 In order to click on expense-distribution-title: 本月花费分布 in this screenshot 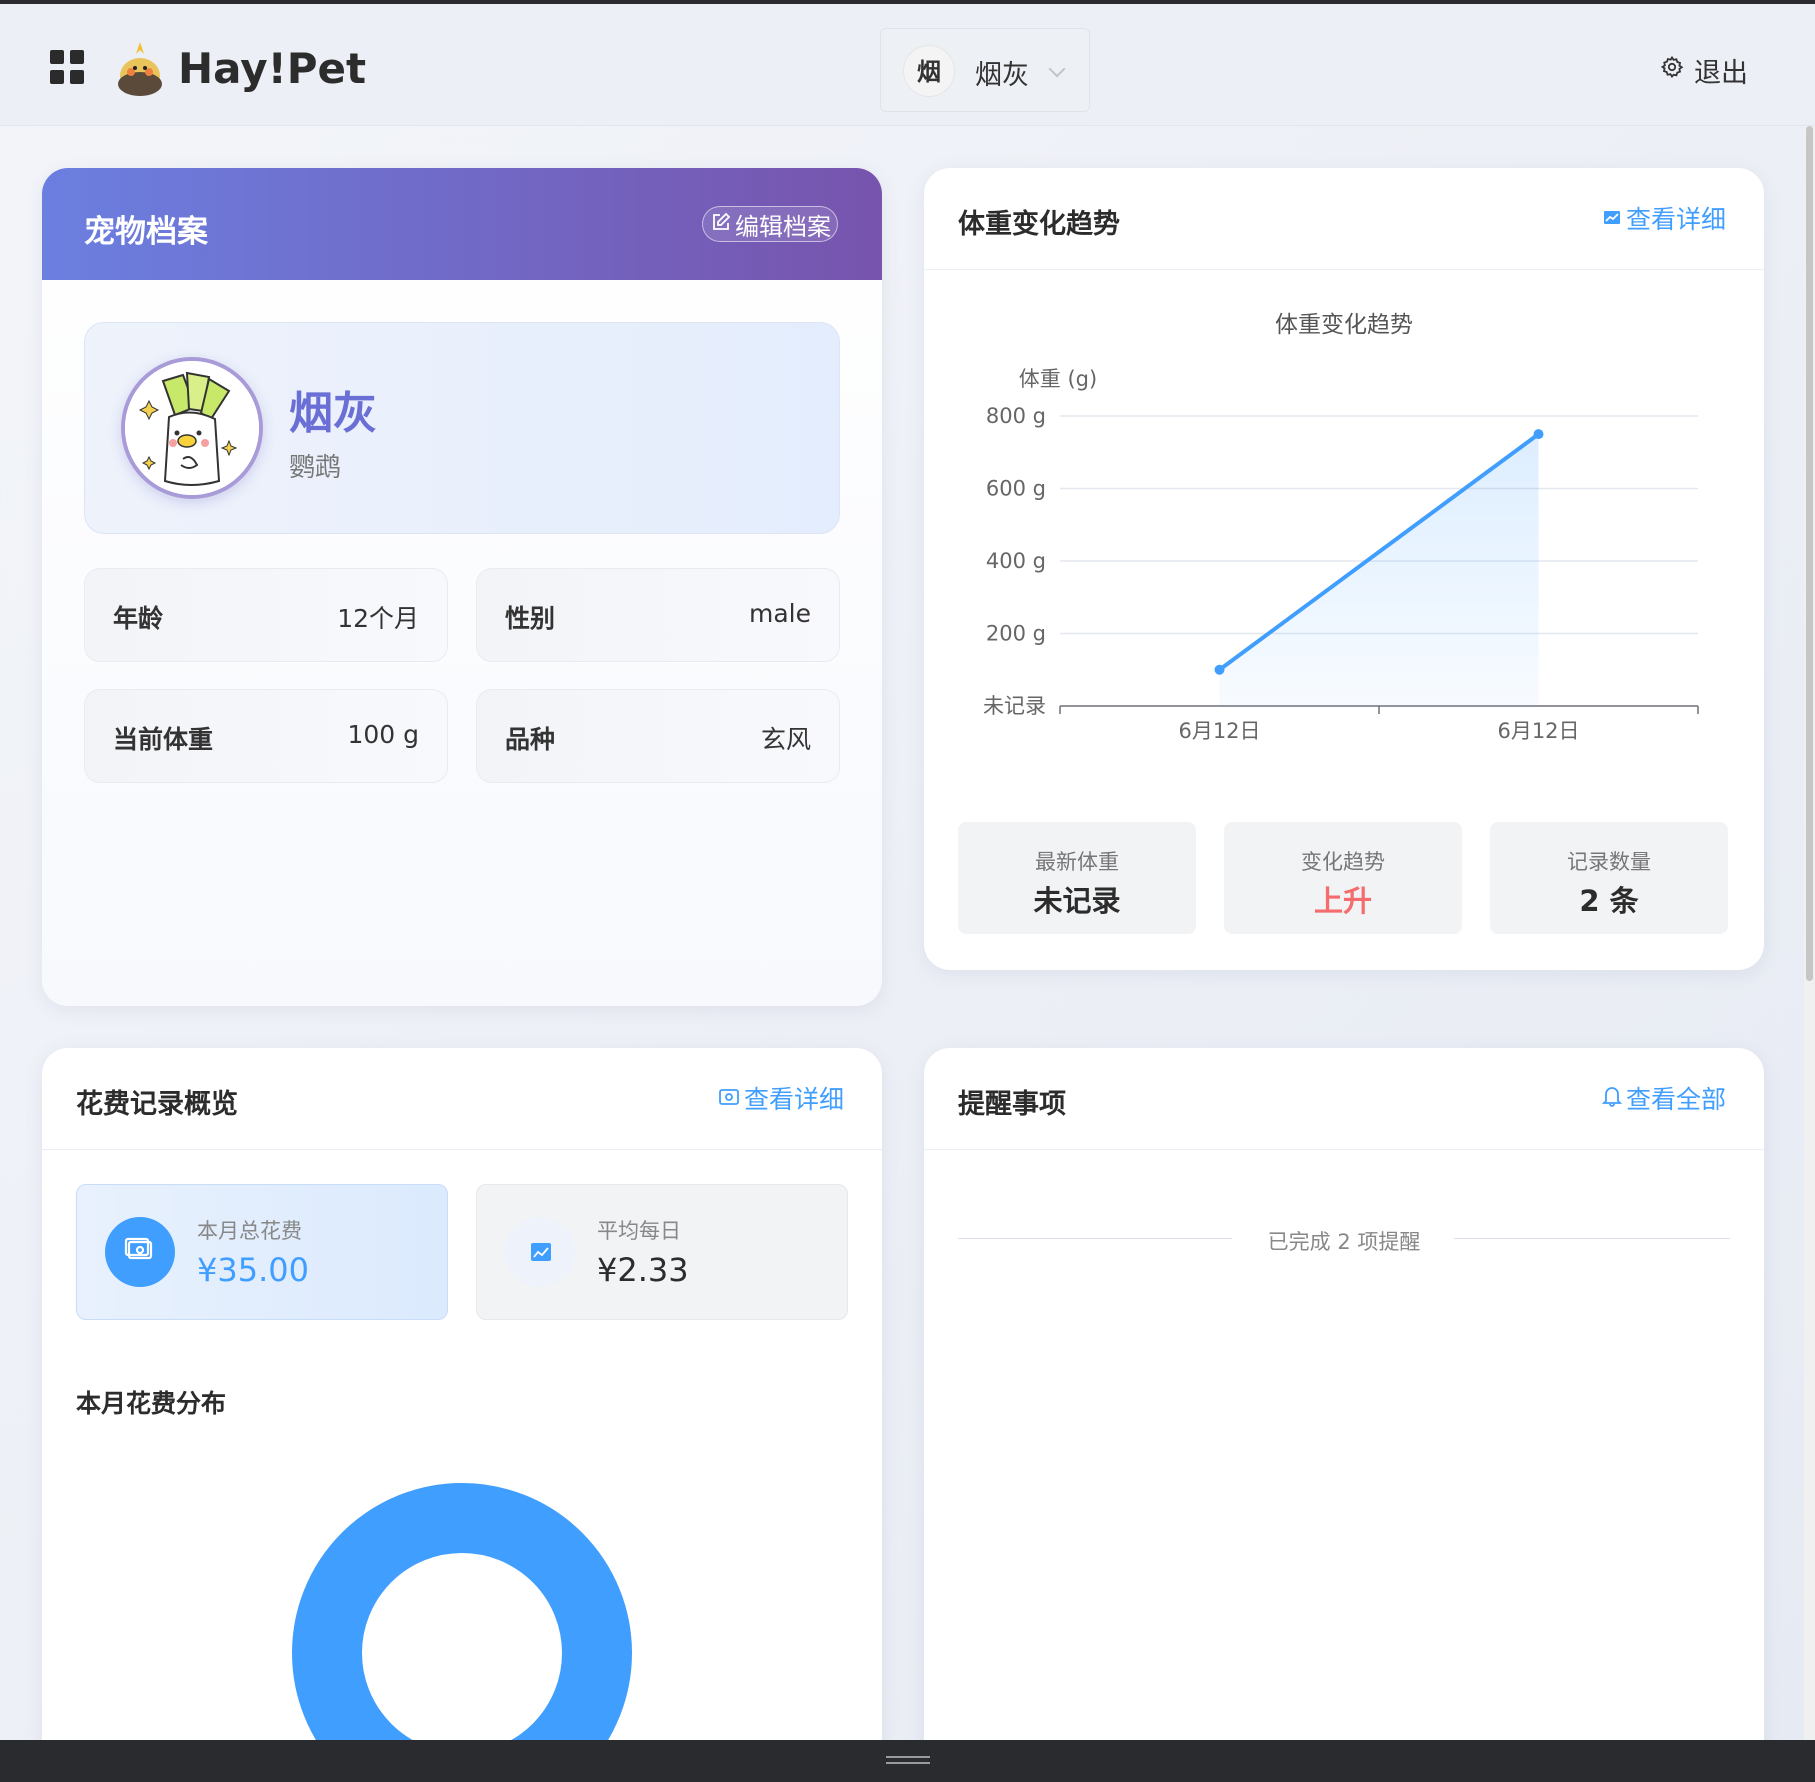, I will do `click(151, 1403)`.